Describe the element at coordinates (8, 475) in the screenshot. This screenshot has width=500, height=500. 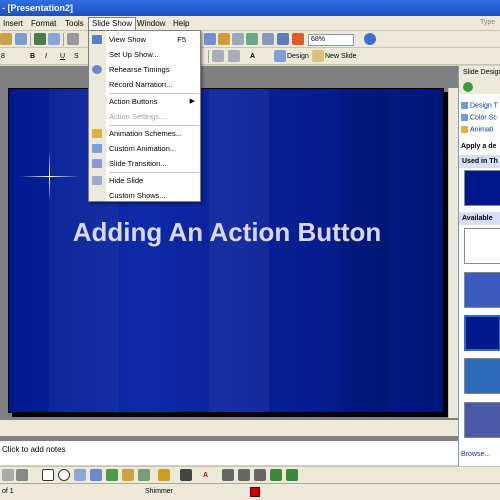
I see `line-icon` at that location.